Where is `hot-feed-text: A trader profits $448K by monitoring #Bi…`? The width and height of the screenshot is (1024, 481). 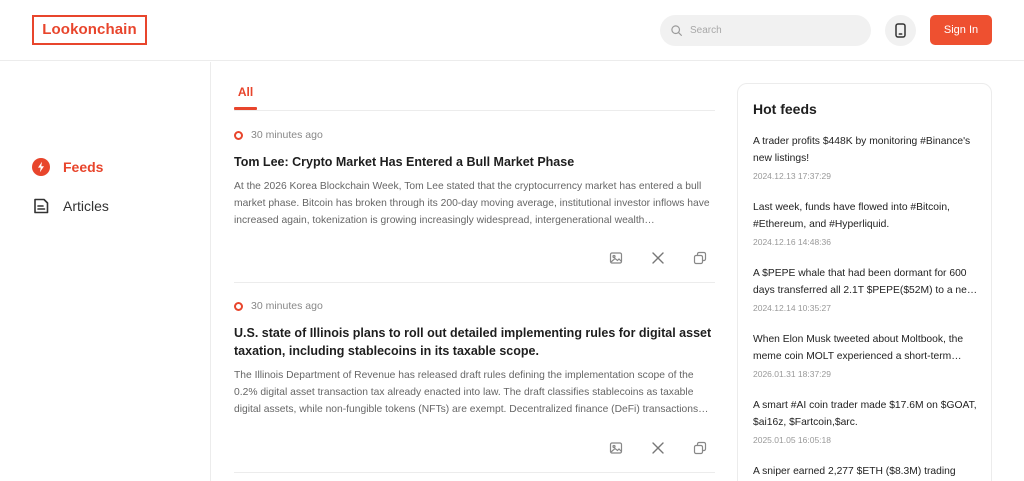 hot-feed-text: A trader profits $448K by monitoring #Bi… is located at coordinates (865, 150).